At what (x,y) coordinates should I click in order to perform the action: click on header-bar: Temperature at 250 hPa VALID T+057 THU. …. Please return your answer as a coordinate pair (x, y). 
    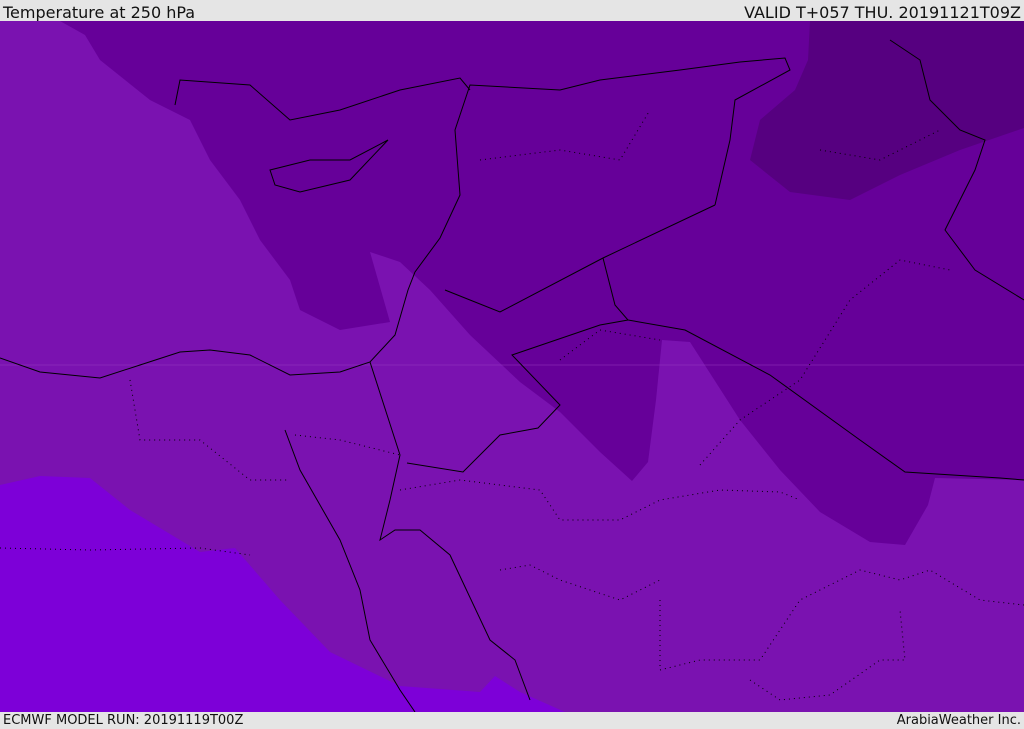
    Looking at the image, I should click on (512, 11).